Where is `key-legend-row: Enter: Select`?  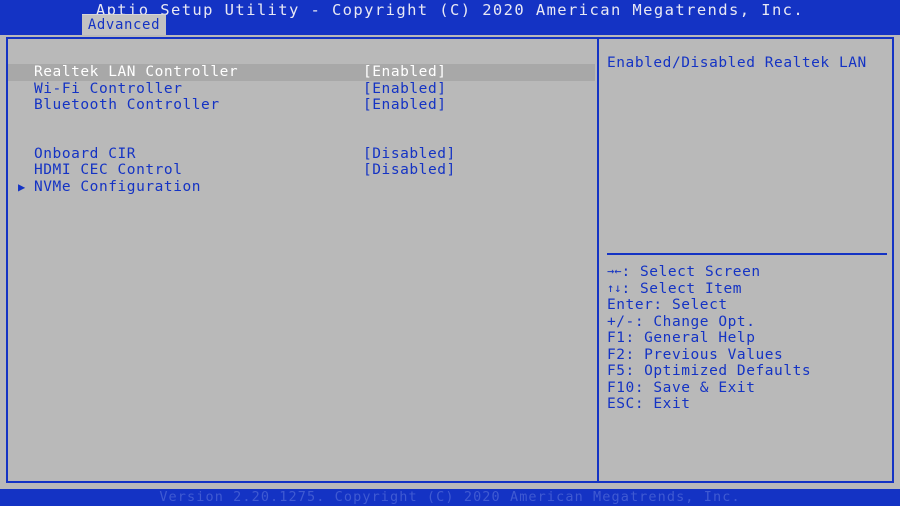 key-legend-row: Enter: Select is located at coordinates (749, 305).